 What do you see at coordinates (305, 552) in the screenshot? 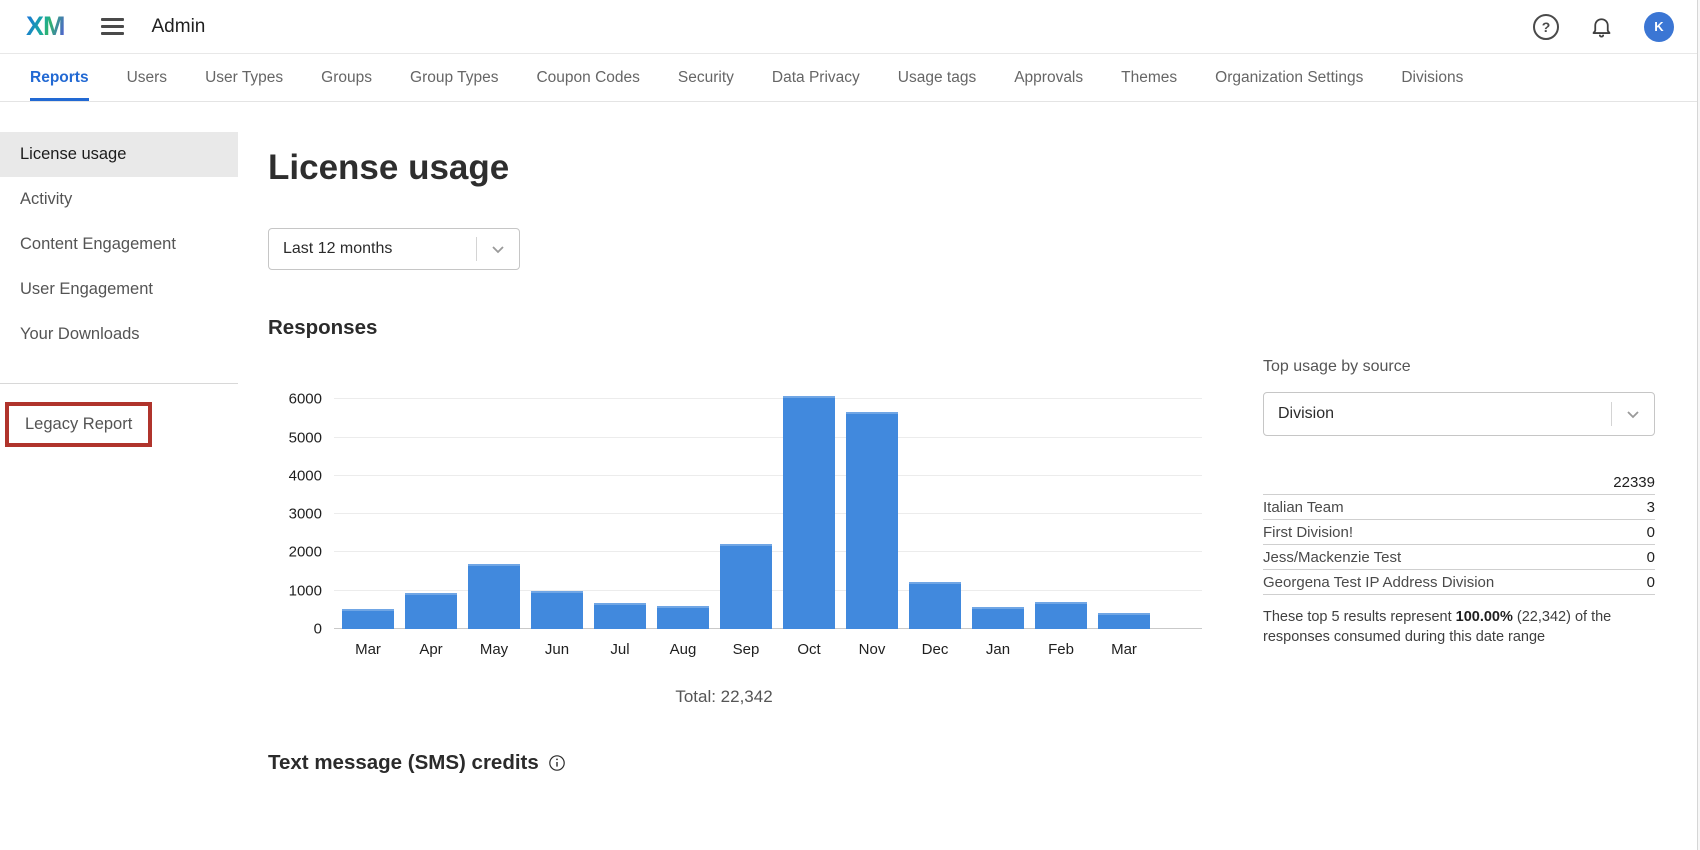
I see `y-tick-label: 2000` at bounding box center [305, 552].